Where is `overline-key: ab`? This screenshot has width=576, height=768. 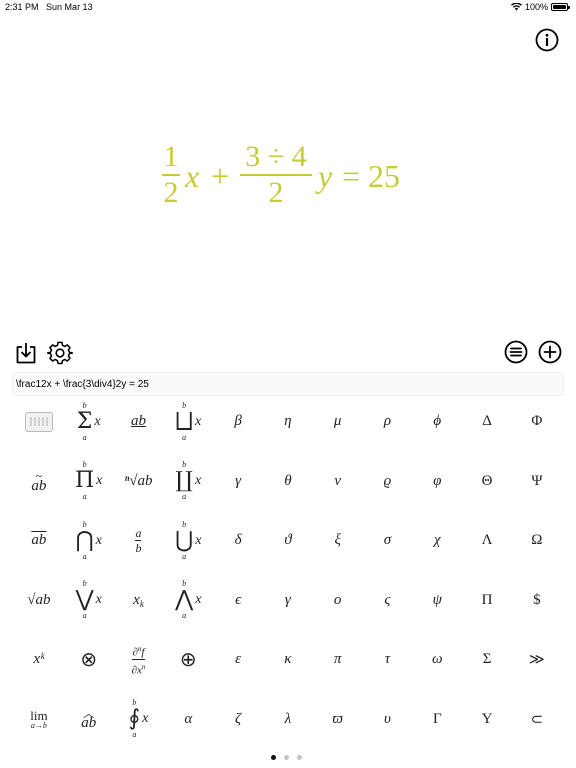
overline-key: ab is located at coordinates (39, 541).